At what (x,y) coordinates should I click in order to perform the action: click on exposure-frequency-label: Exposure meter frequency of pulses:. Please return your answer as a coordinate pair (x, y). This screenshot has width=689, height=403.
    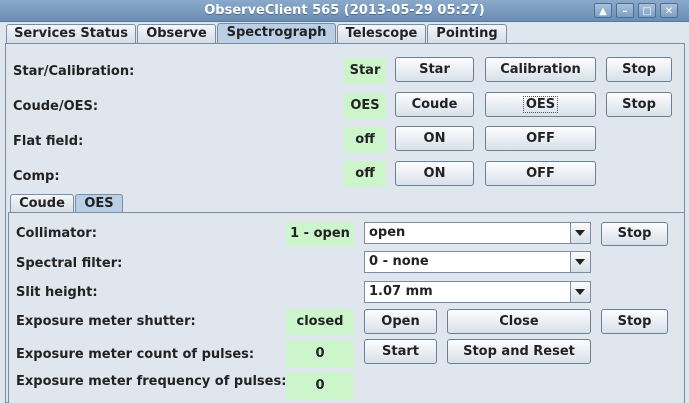
    Looking at the image, I should click on (151, 381).